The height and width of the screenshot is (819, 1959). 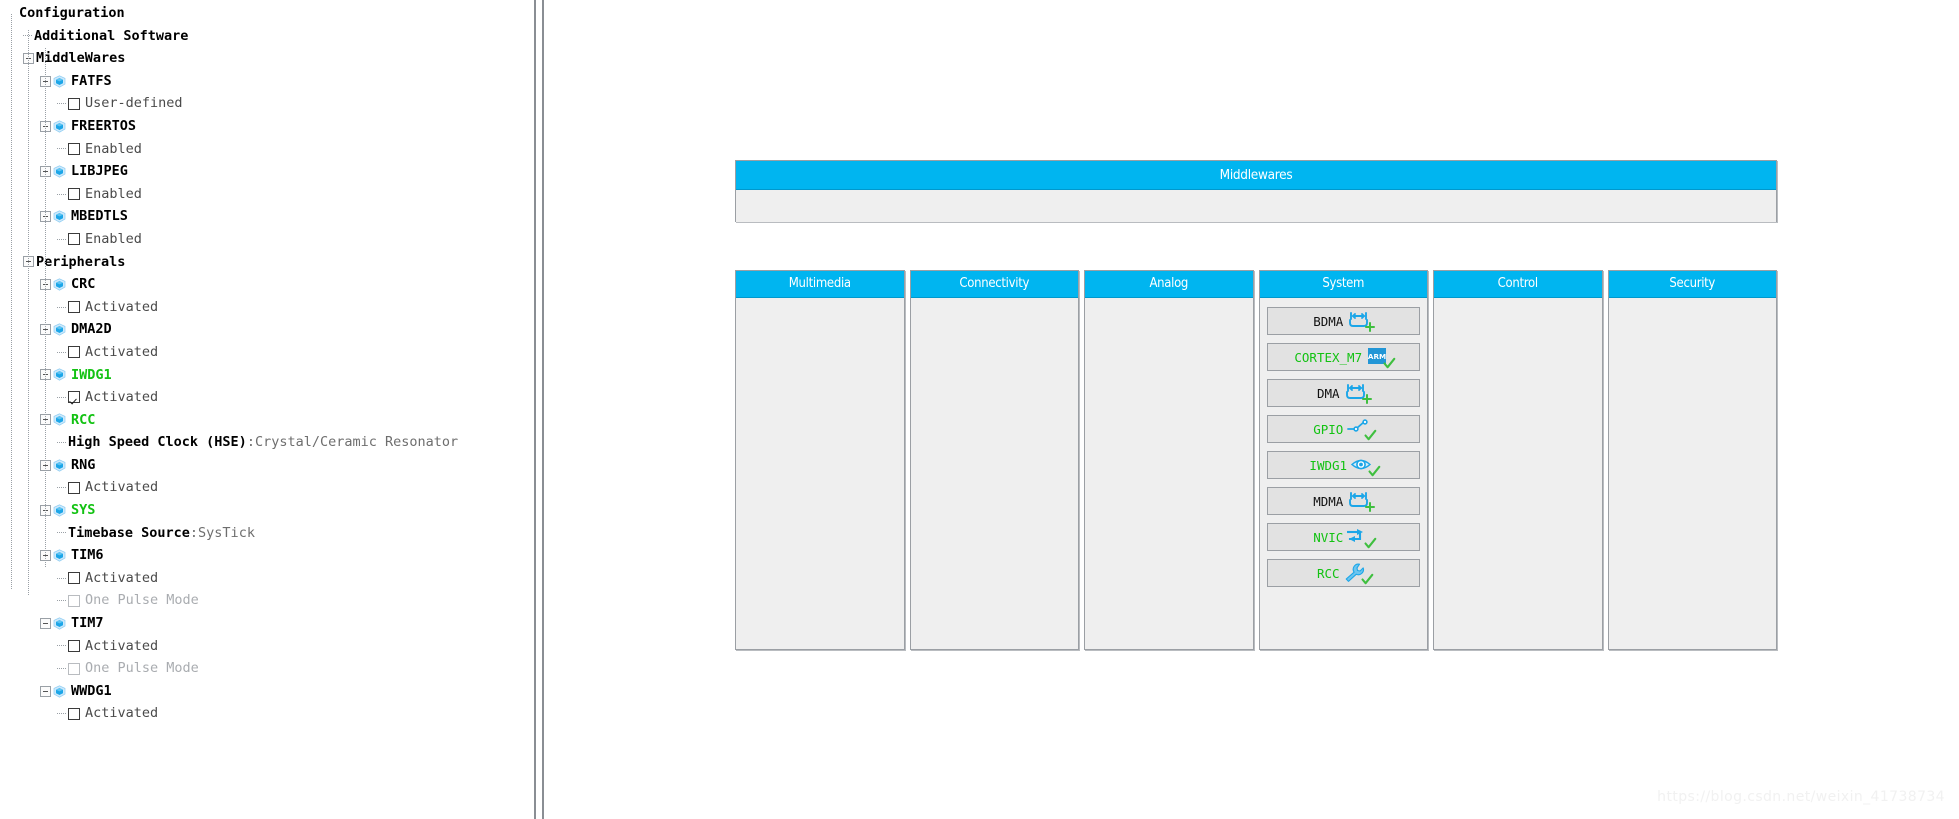 What do you see at coordinates (74, 668) in the screenshot?
I see `checkbox-tim7-one-pulse` at bounding box center [74, 668].